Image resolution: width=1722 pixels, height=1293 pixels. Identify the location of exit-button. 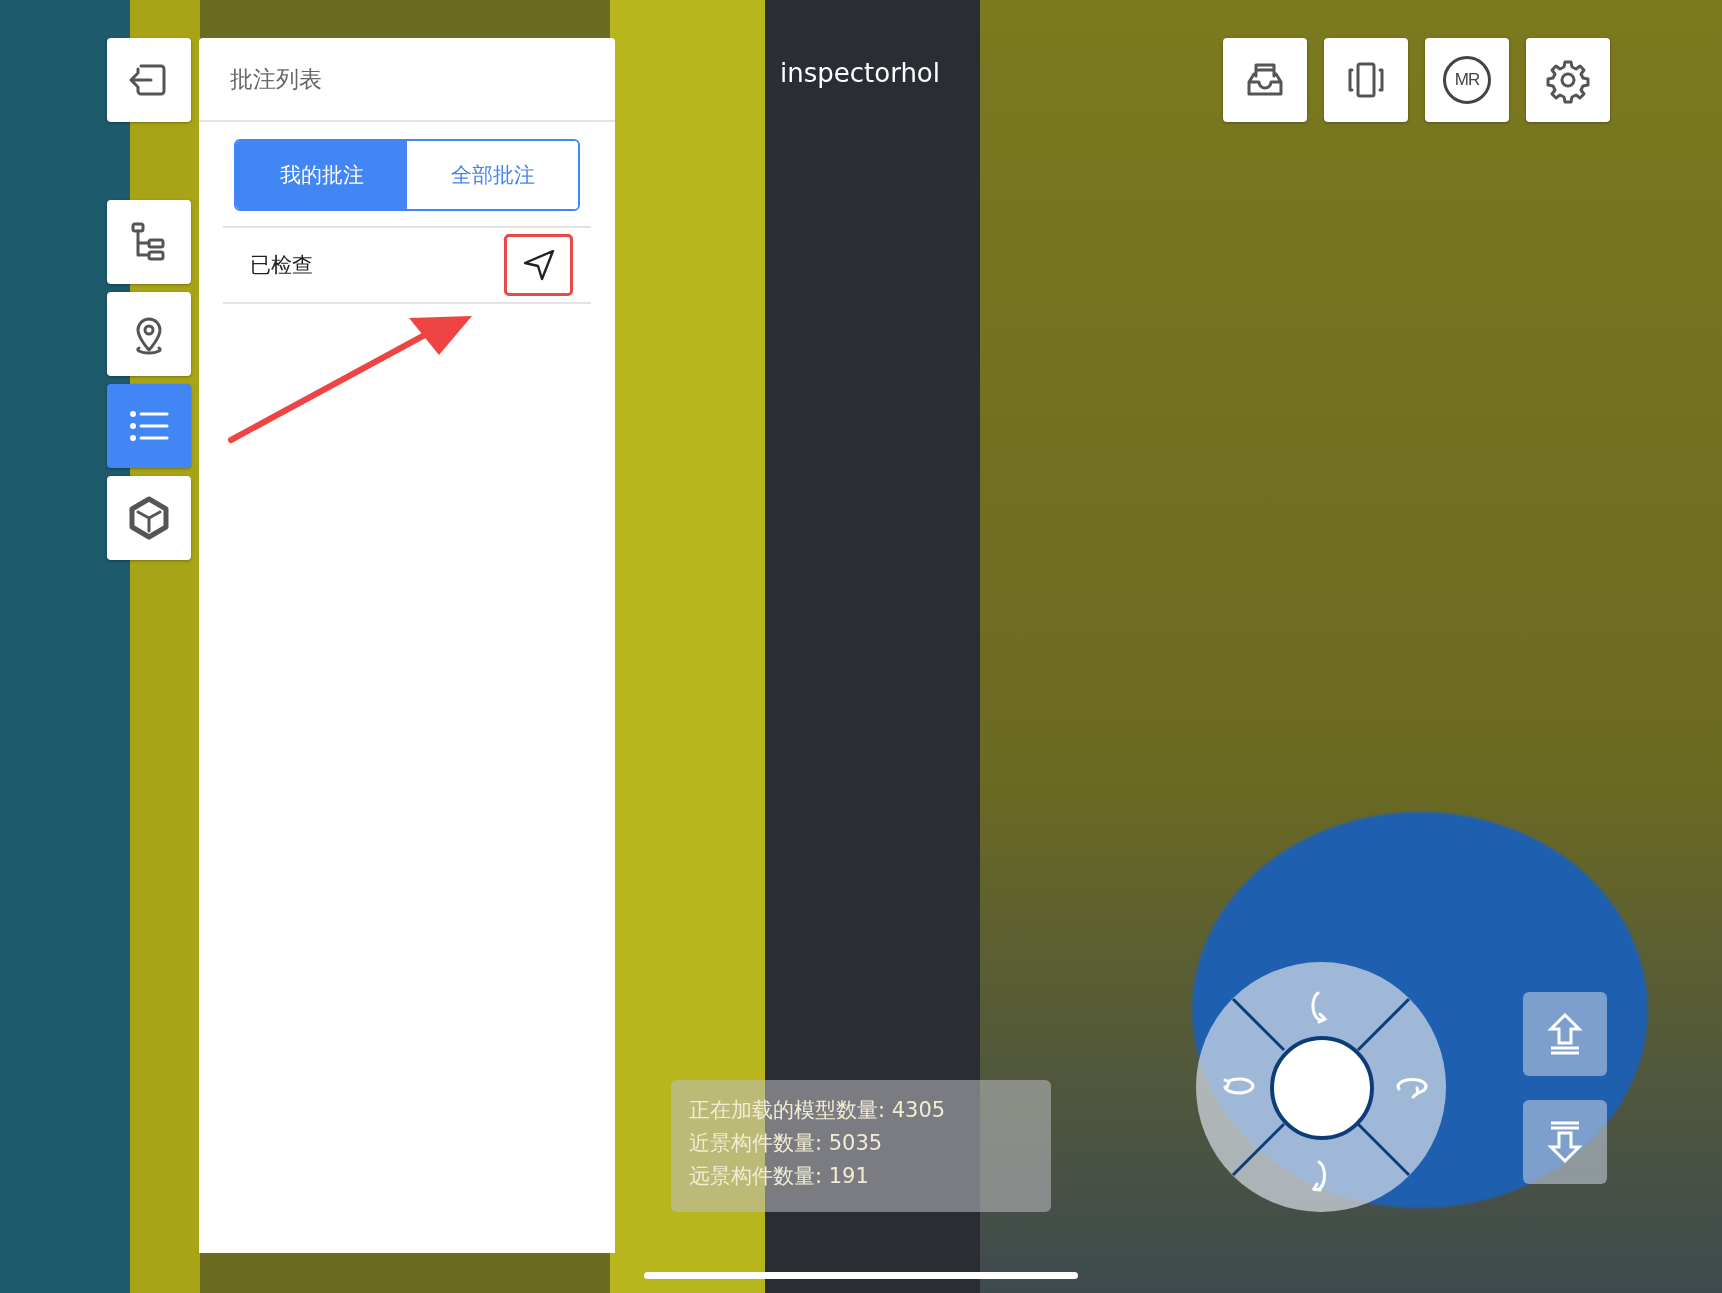
(149, 80).